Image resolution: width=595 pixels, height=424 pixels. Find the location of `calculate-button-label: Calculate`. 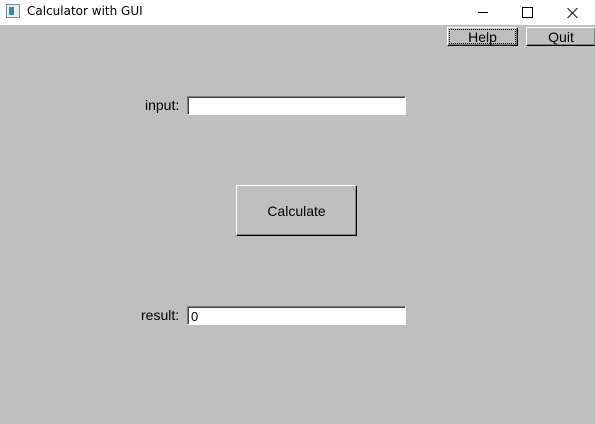

calculate-button-label: Calculate is located at coordinates (296, 210).